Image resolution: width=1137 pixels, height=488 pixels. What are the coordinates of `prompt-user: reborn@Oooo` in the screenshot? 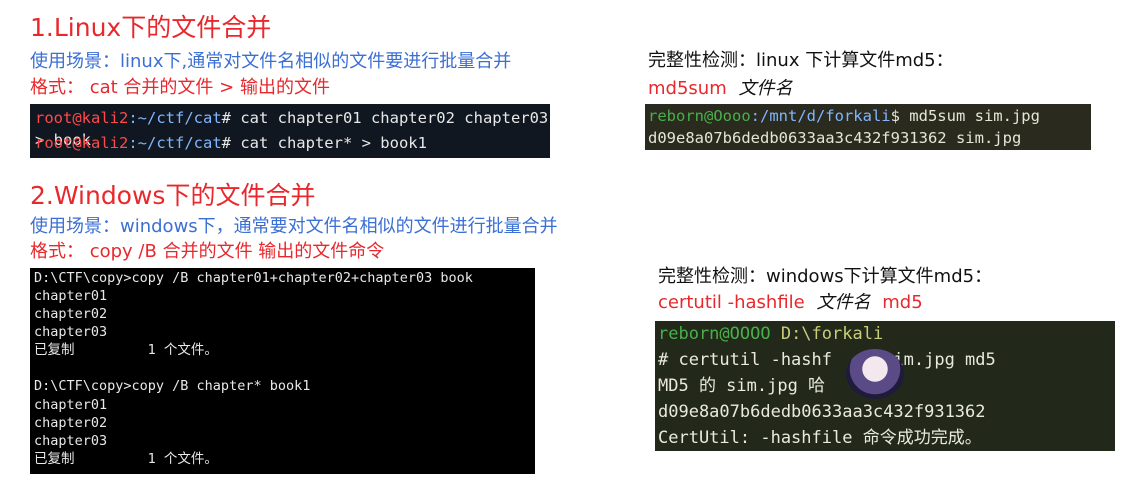 It's located at (699, 116).